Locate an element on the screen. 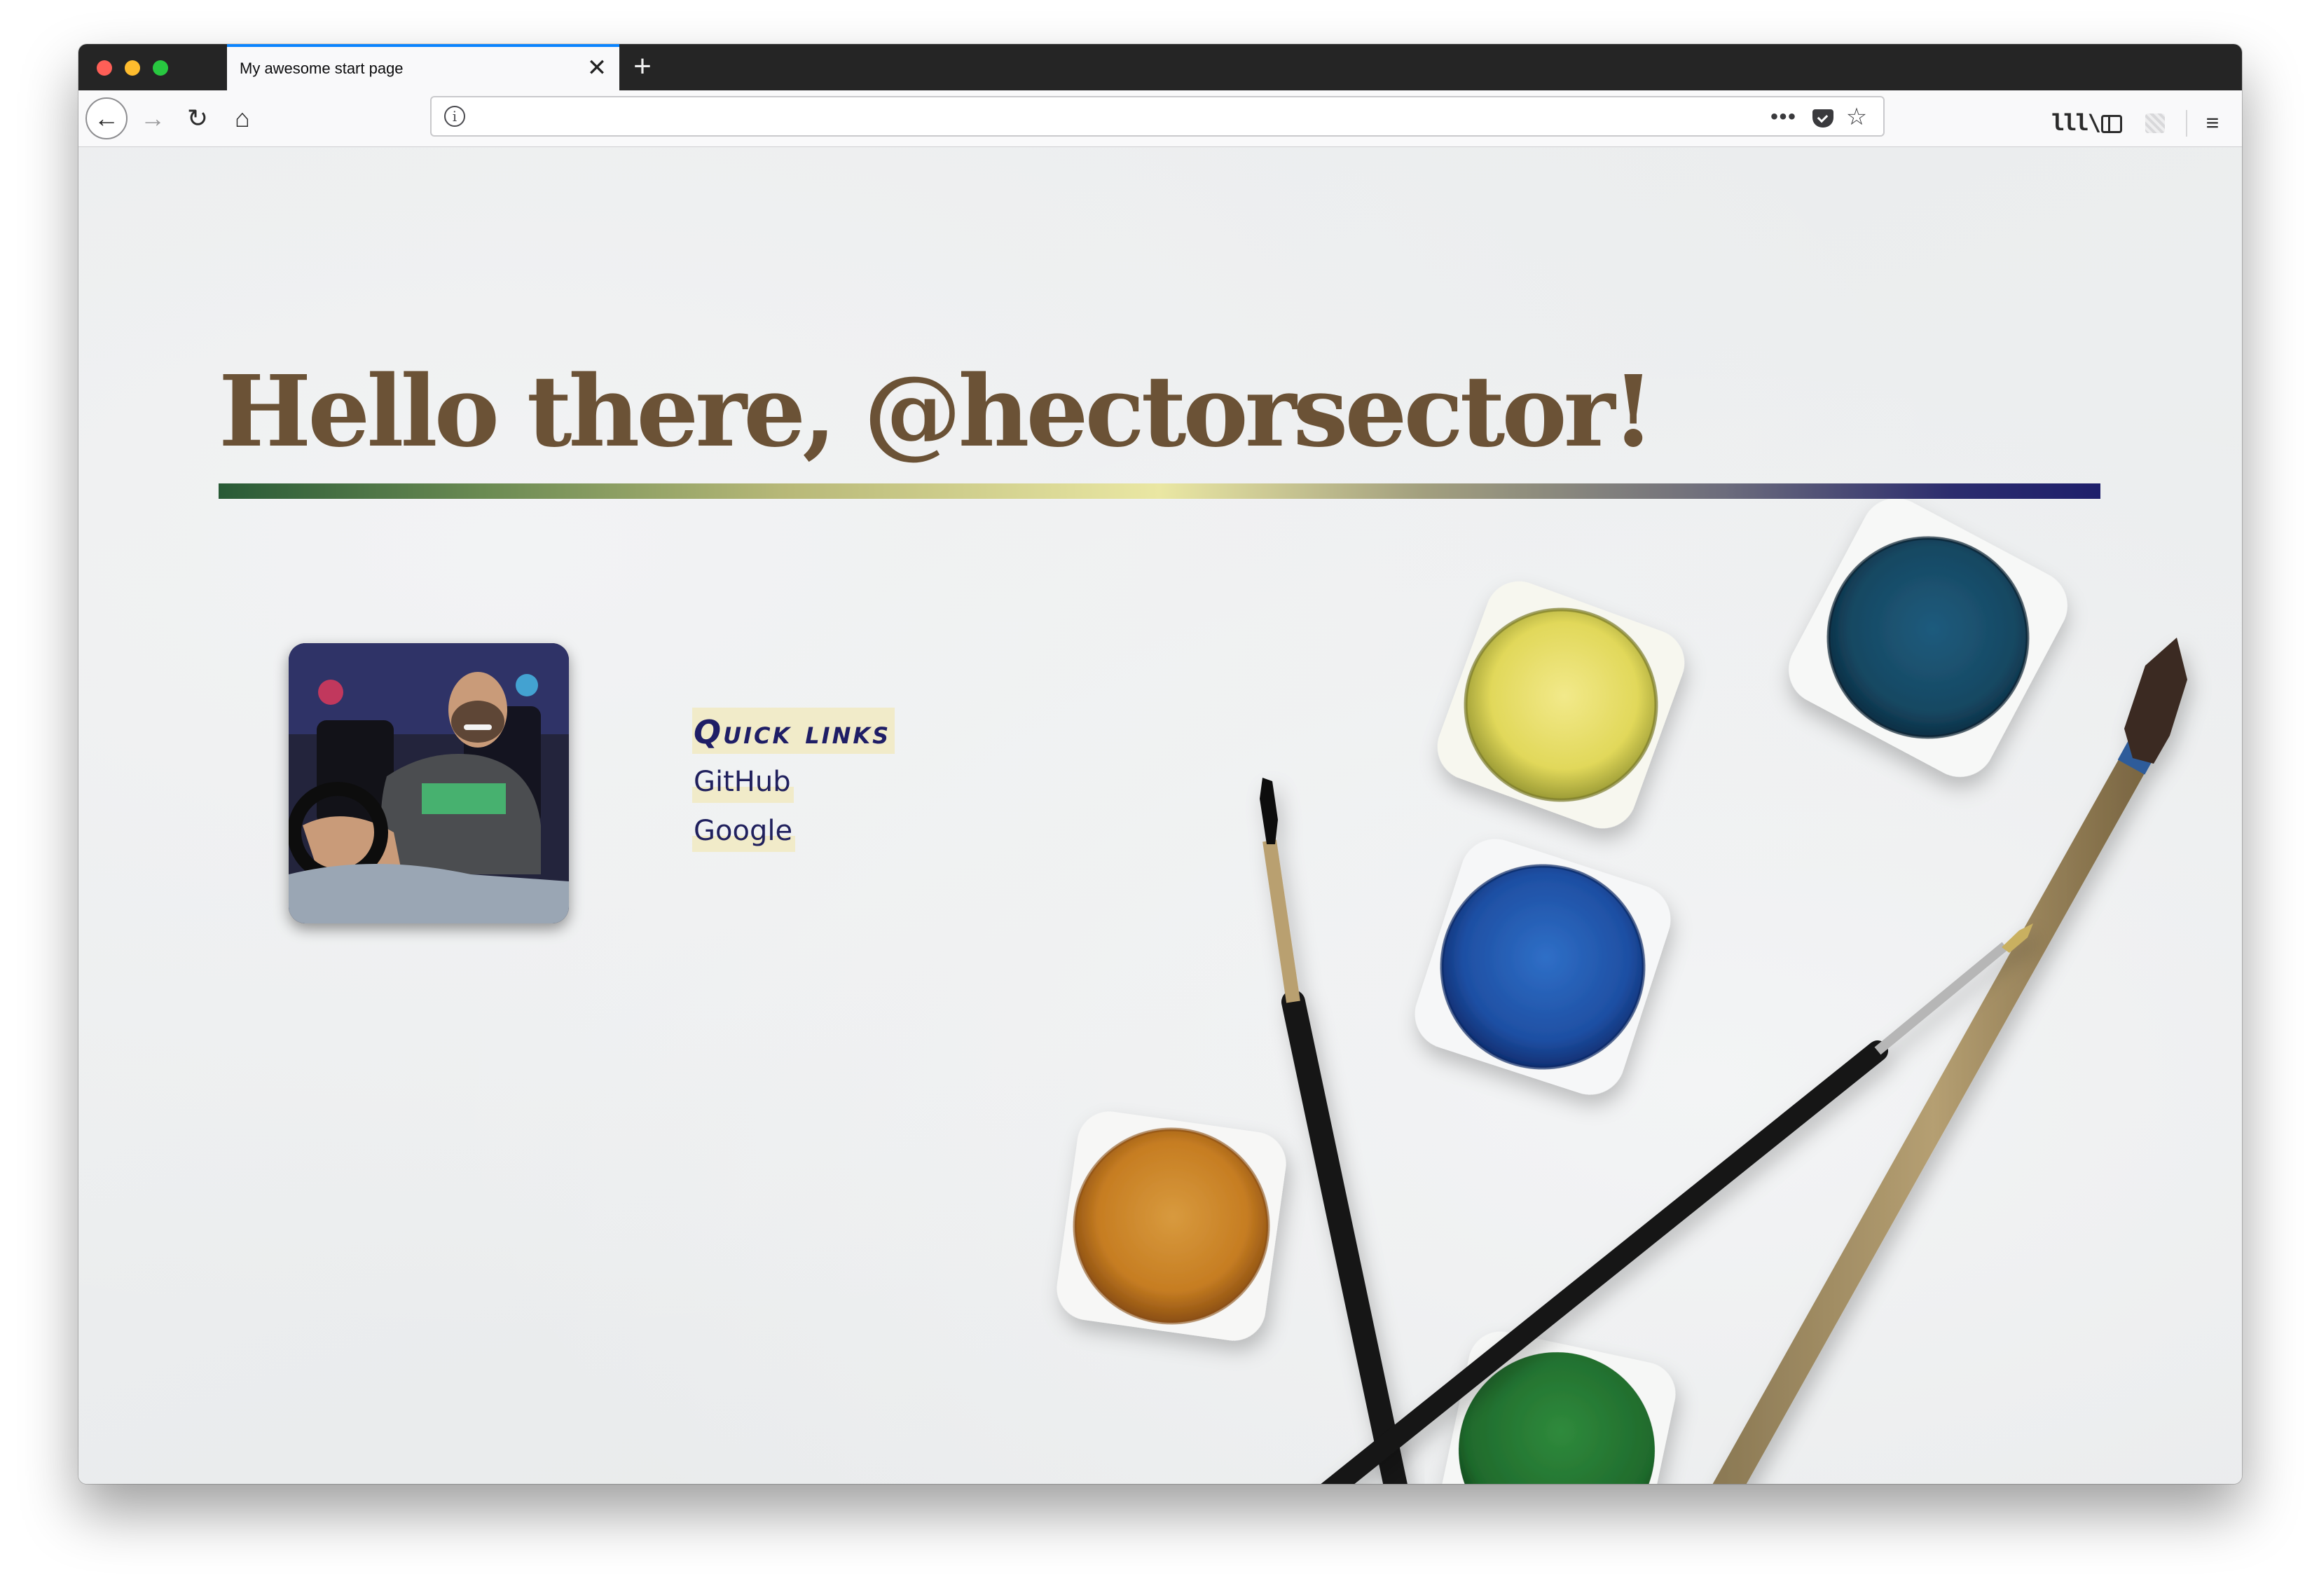 This screenshot has height=1596, width=2319. home-button: ⌂ is located at coordinates (242, 119).